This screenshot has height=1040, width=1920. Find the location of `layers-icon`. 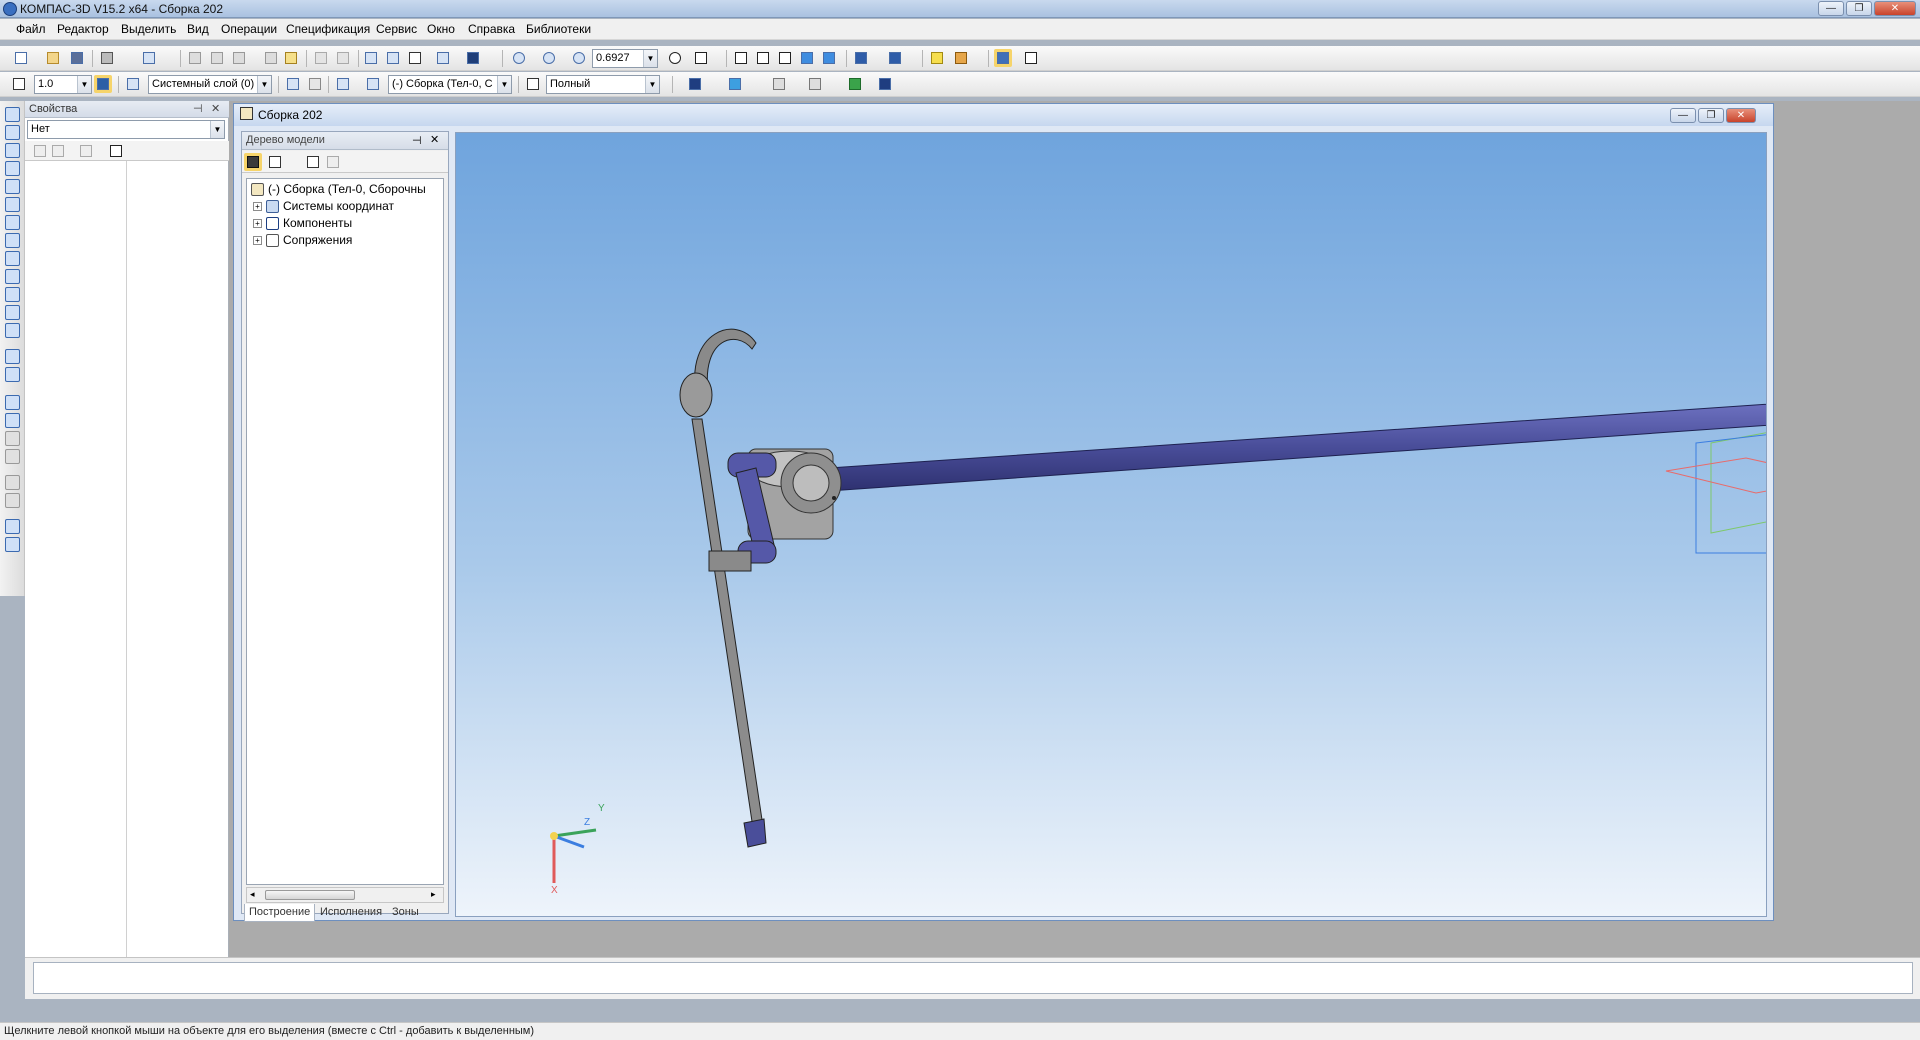

layers-icon is located at coordinates (133, 84).